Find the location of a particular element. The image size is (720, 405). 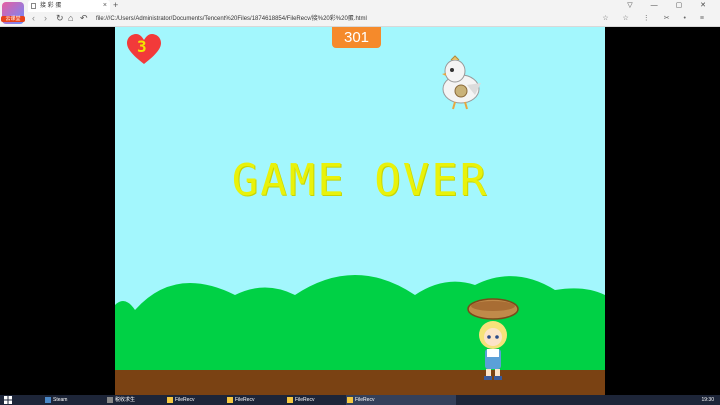

forward-icon: › is located at coordinates (45, 18).